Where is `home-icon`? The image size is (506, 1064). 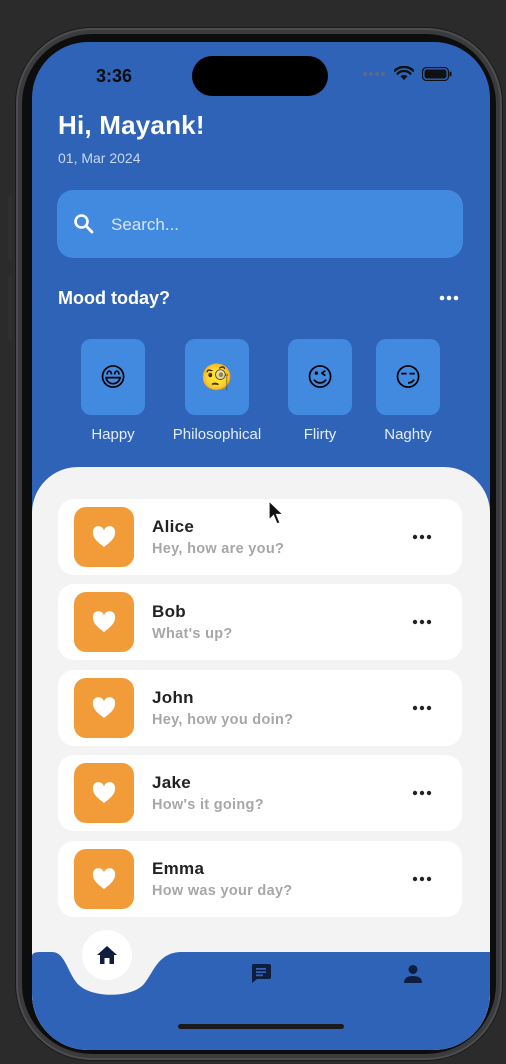
home-icon is located at coordinates (107, 955).